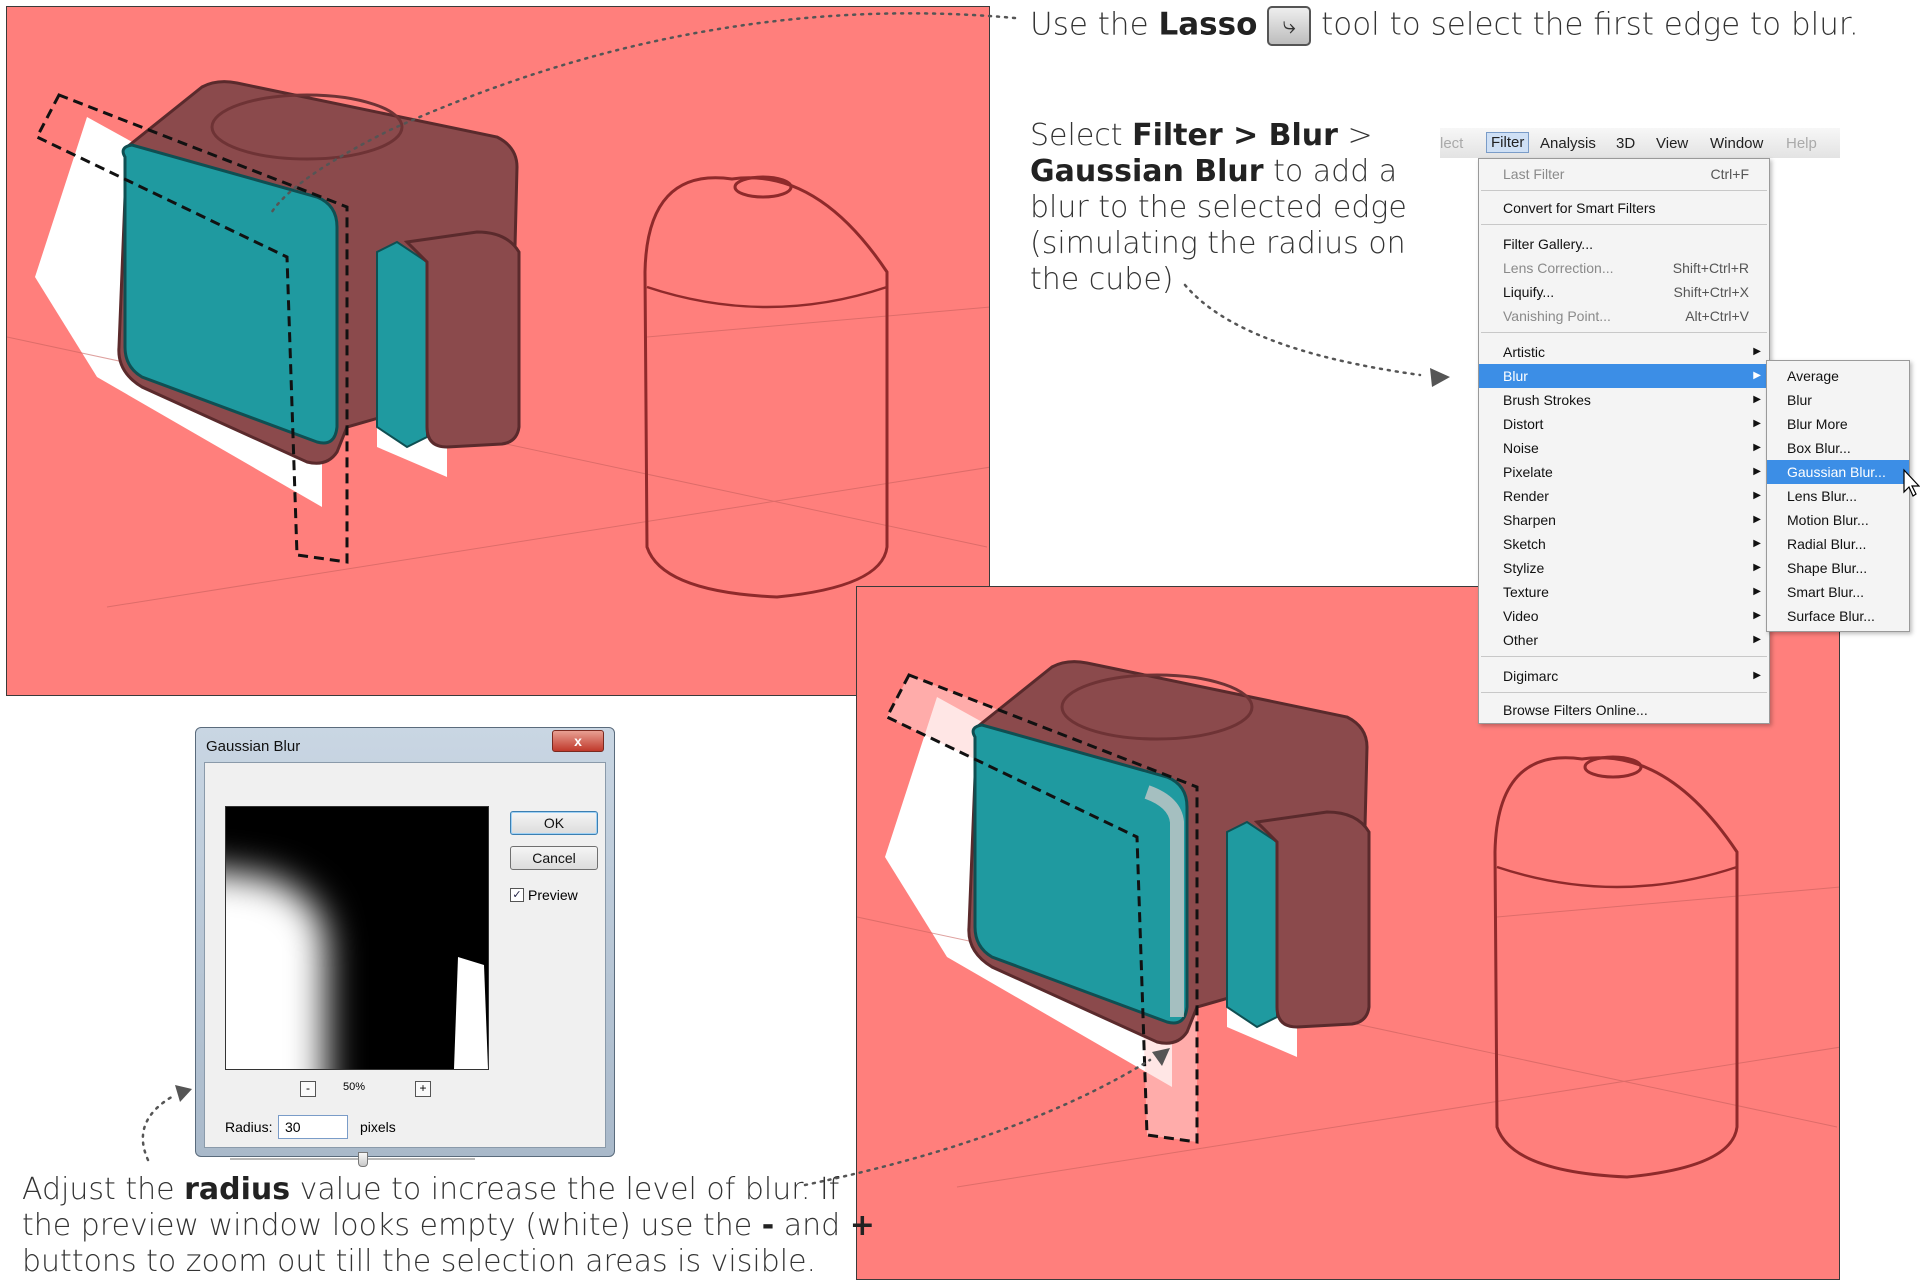 This screenshot has height=1285, width=1920. I want to click on radius-label: Radius:, so click(249, 1127).